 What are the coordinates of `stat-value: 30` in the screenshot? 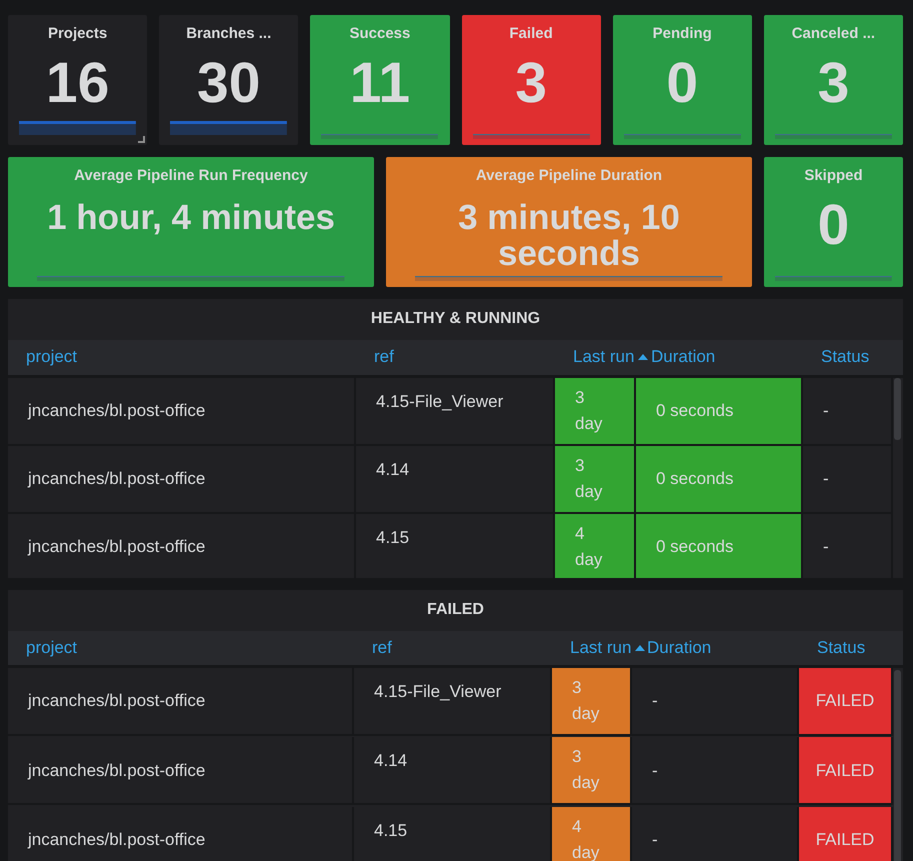 It's located at (229, 84).